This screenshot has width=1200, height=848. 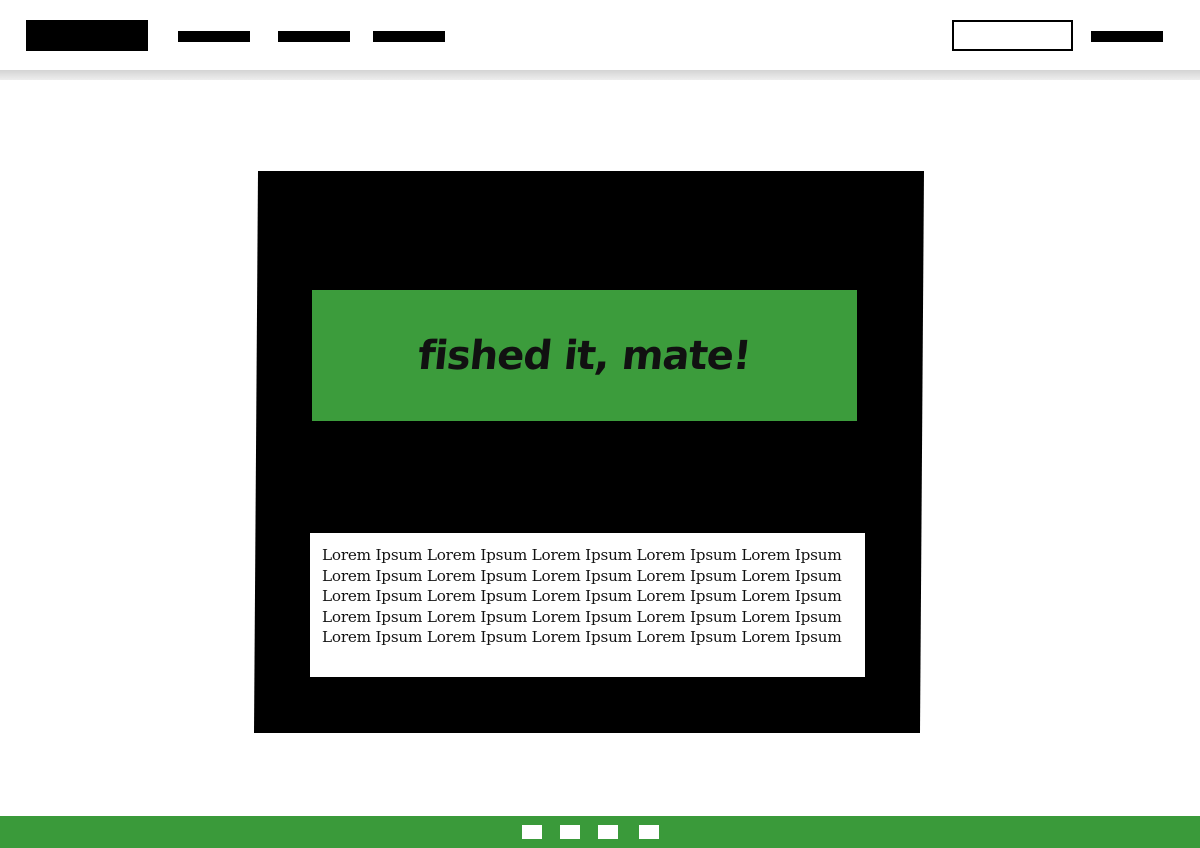 I want to click on hero-banner: fished it, mate!, so click(x=584, y=355).